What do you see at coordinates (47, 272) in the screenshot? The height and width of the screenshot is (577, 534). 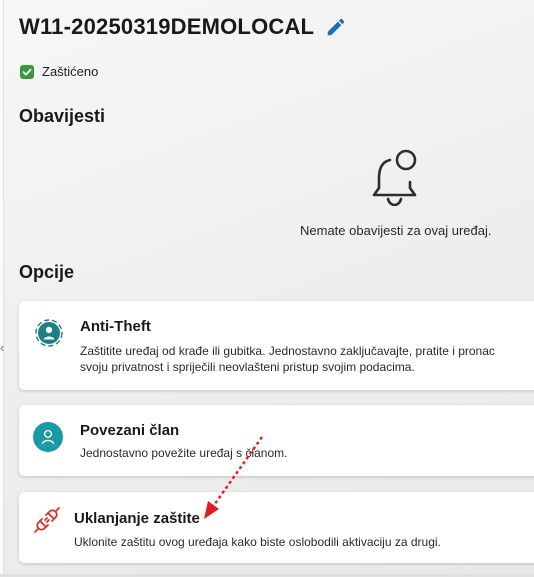 I see `options-heading: Opcije` at bounding box center [47, 272].